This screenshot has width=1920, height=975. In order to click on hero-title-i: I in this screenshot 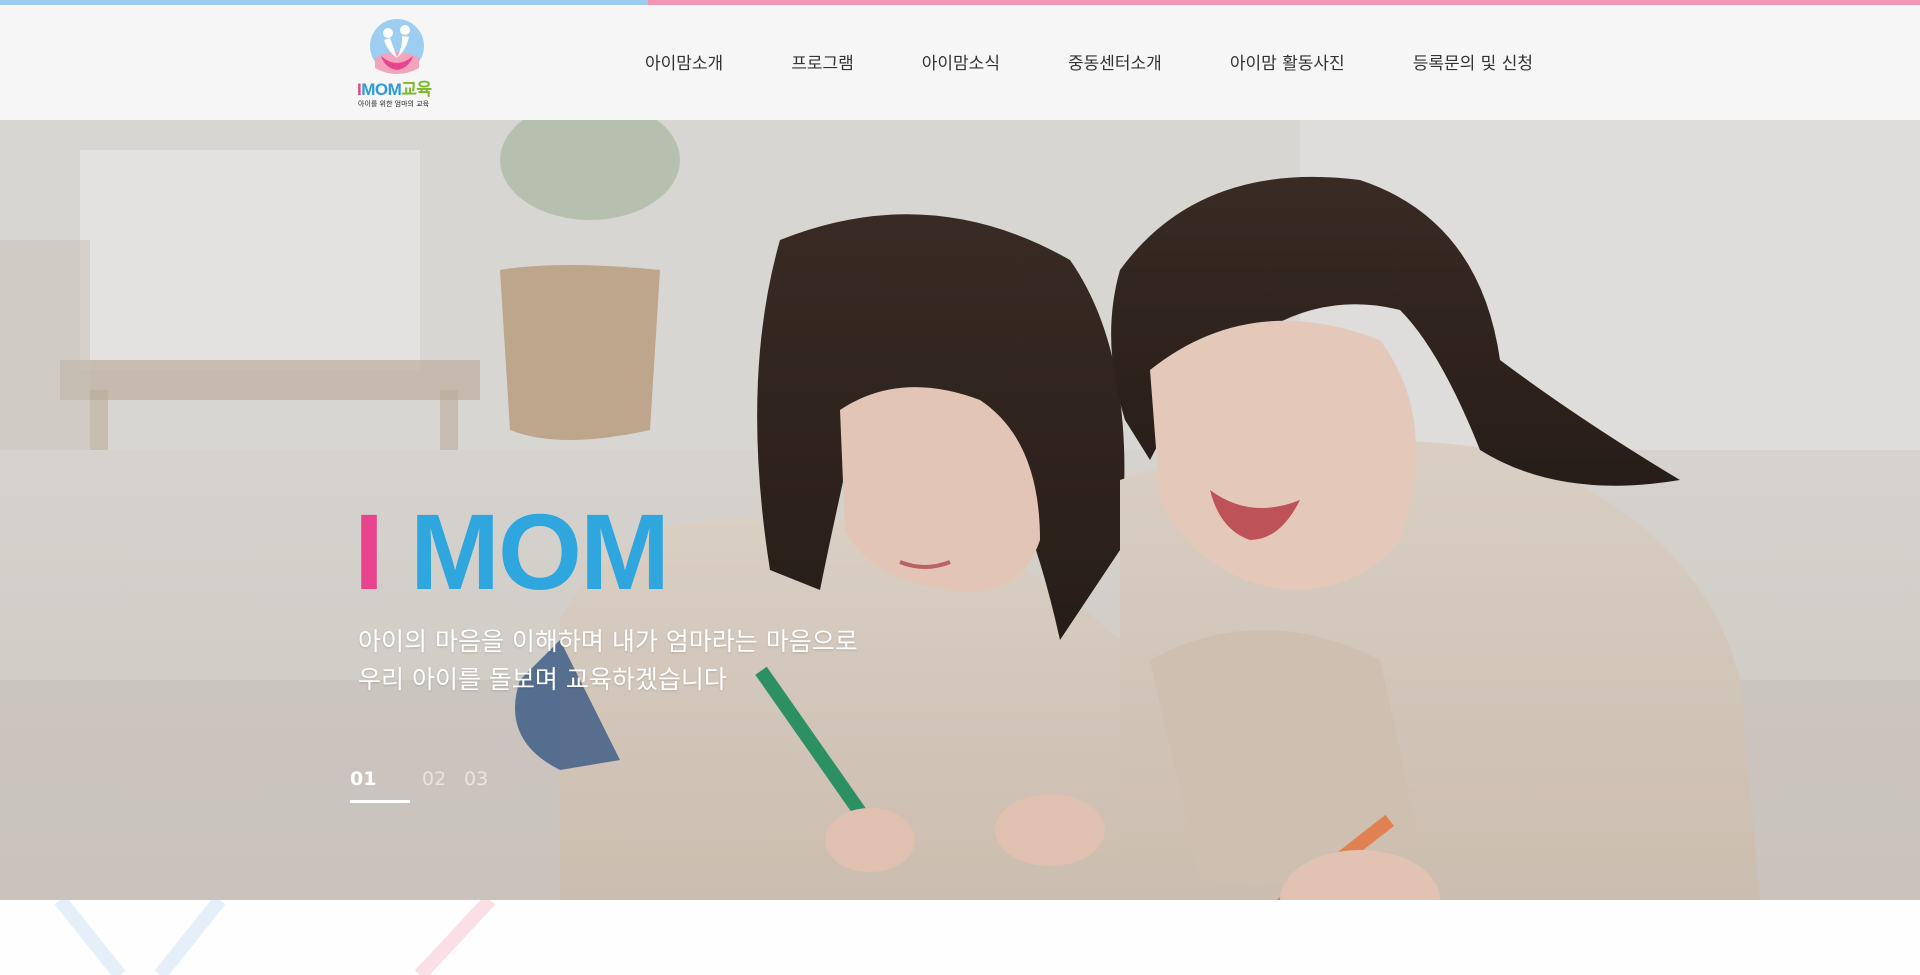, I will do `click(369, 551)`.